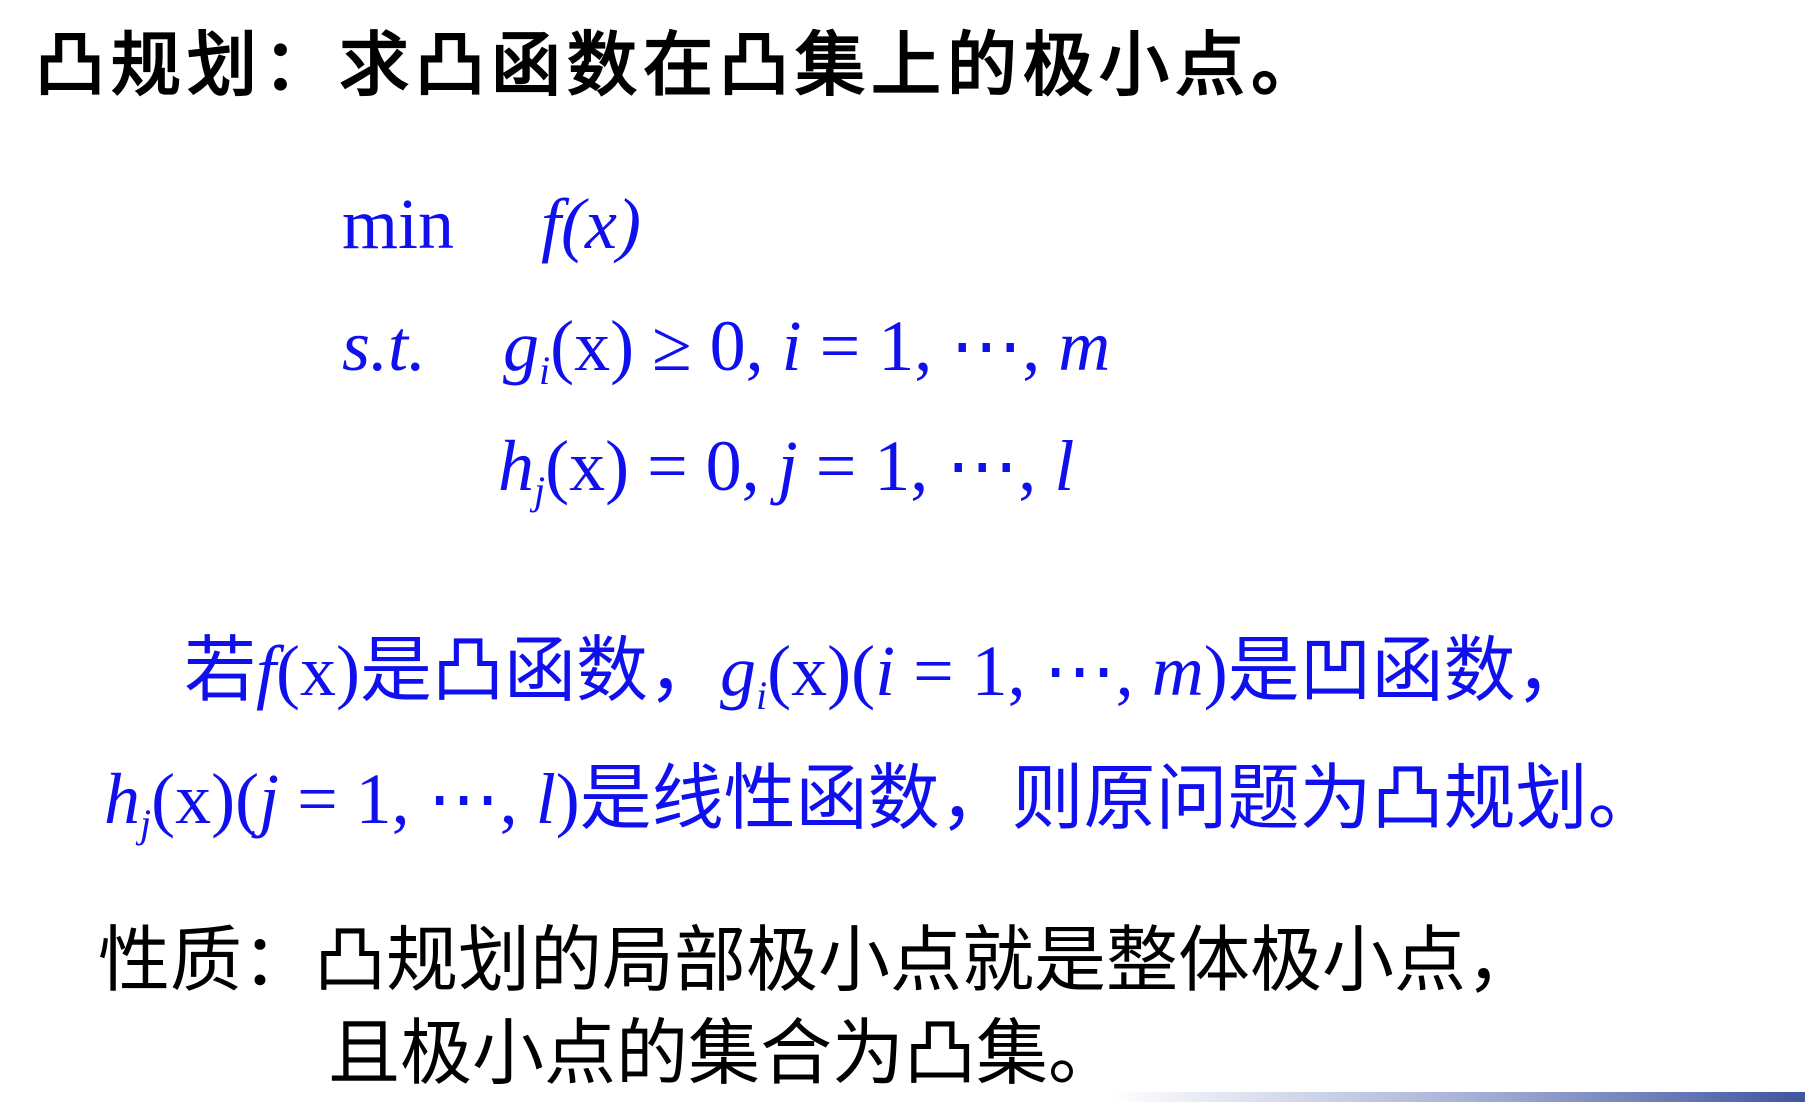 The image size is (1805, 1102). What do you see at coordinates (787, 466) in the screenshot?
I see `h-index: j` at bounding box center [787, 466].